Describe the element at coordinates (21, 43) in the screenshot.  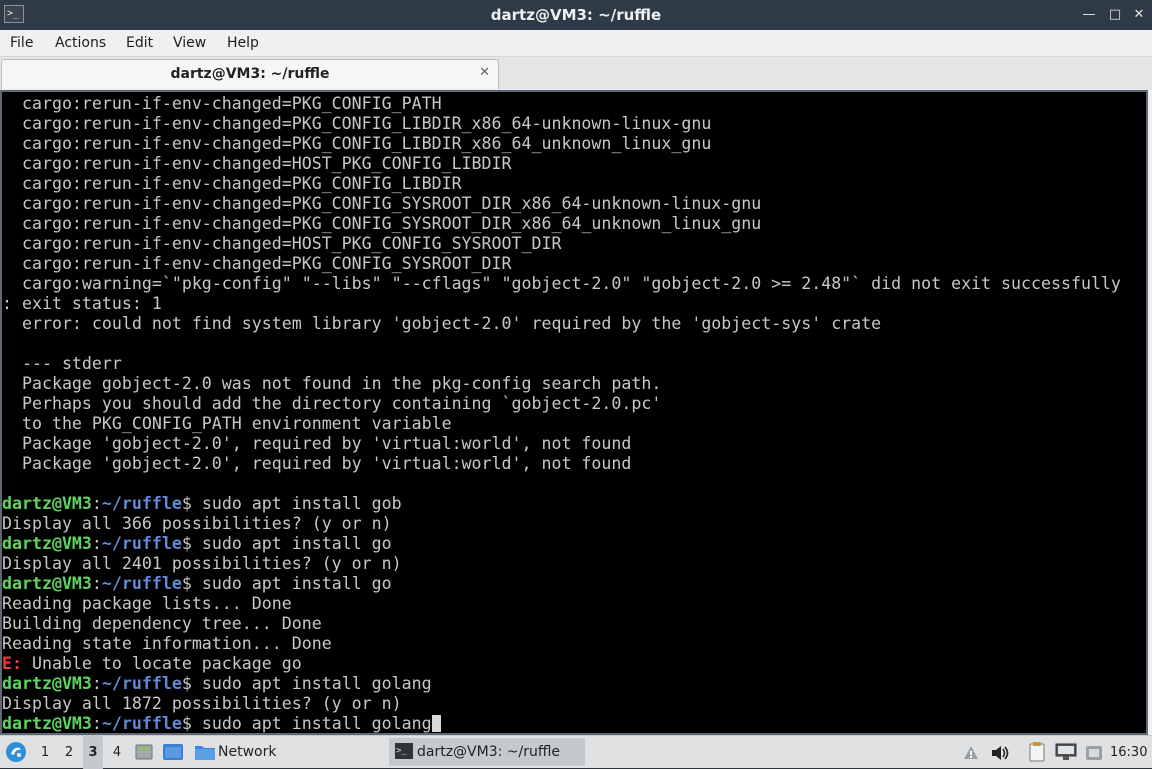
I see `menu-file: File` at that location.